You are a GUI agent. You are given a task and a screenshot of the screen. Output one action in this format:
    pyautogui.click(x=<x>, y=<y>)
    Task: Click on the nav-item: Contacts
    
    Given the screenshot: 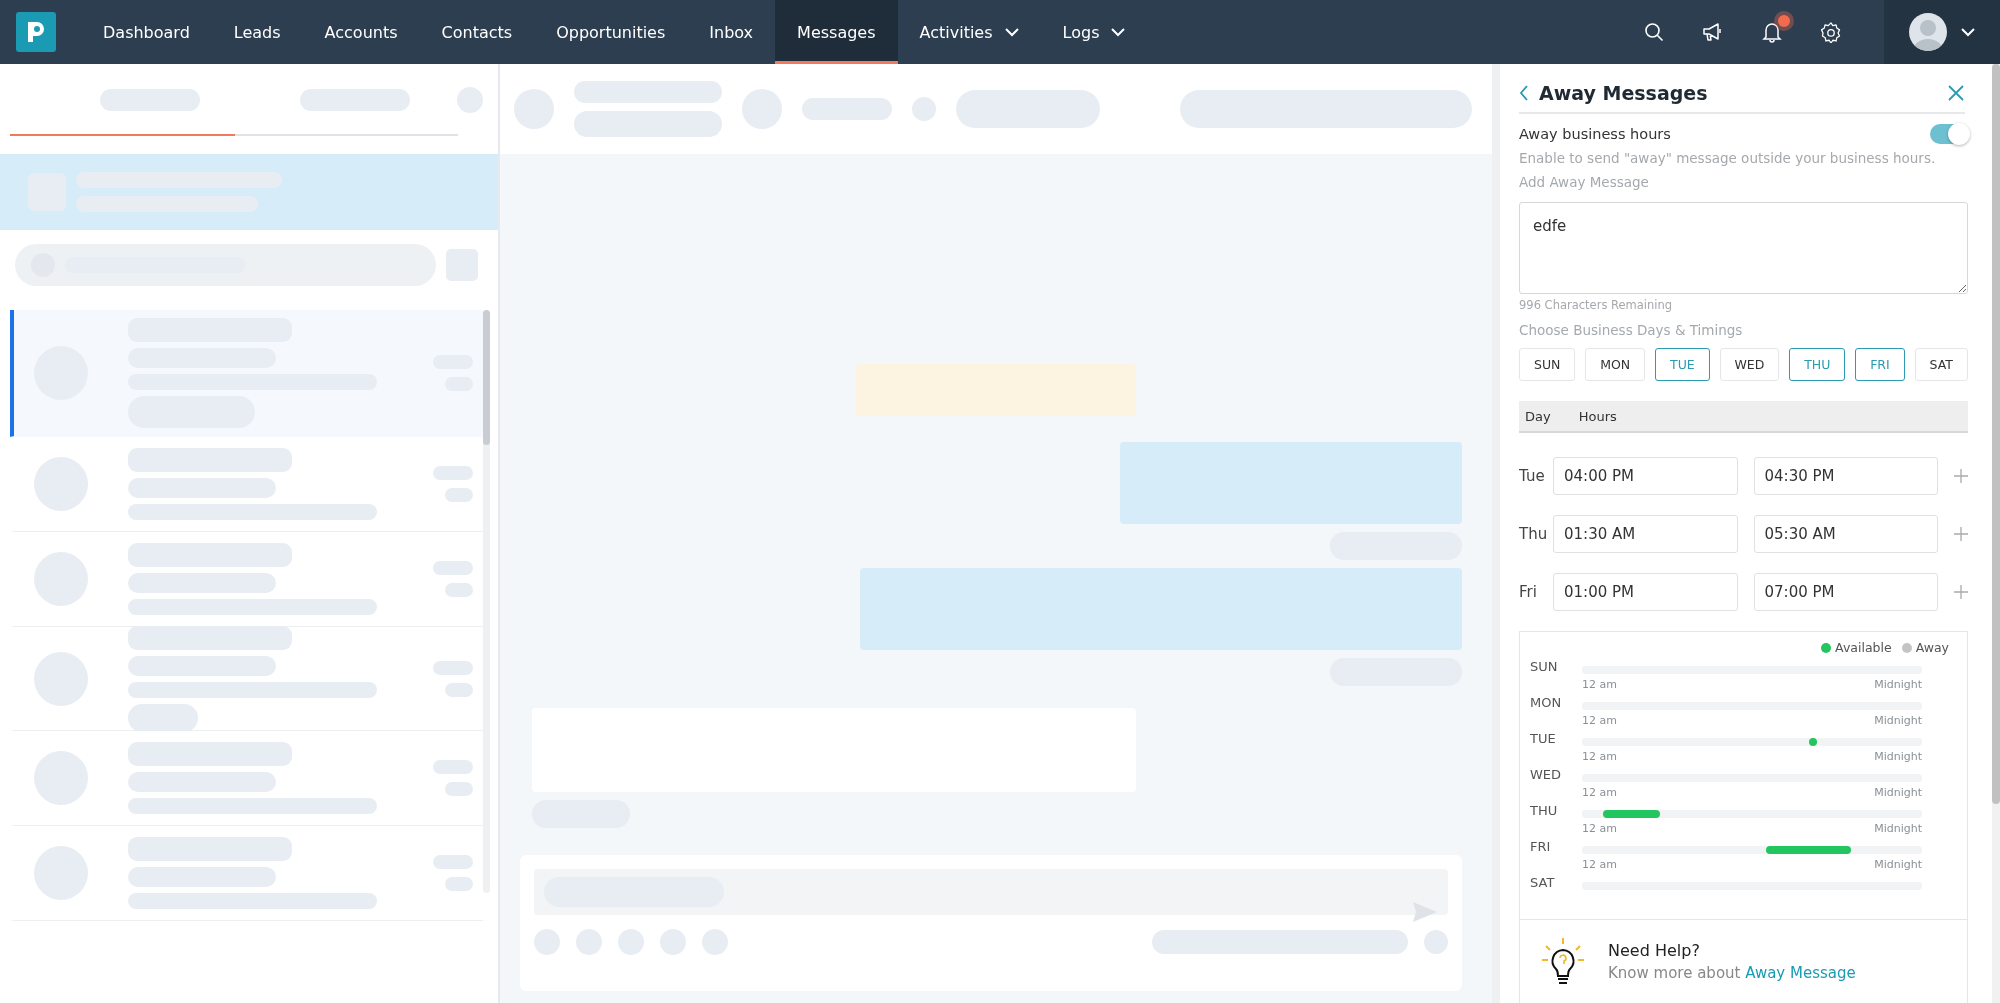 What is the action you would take?
    pyautogui.click(x=477, y=32)
    